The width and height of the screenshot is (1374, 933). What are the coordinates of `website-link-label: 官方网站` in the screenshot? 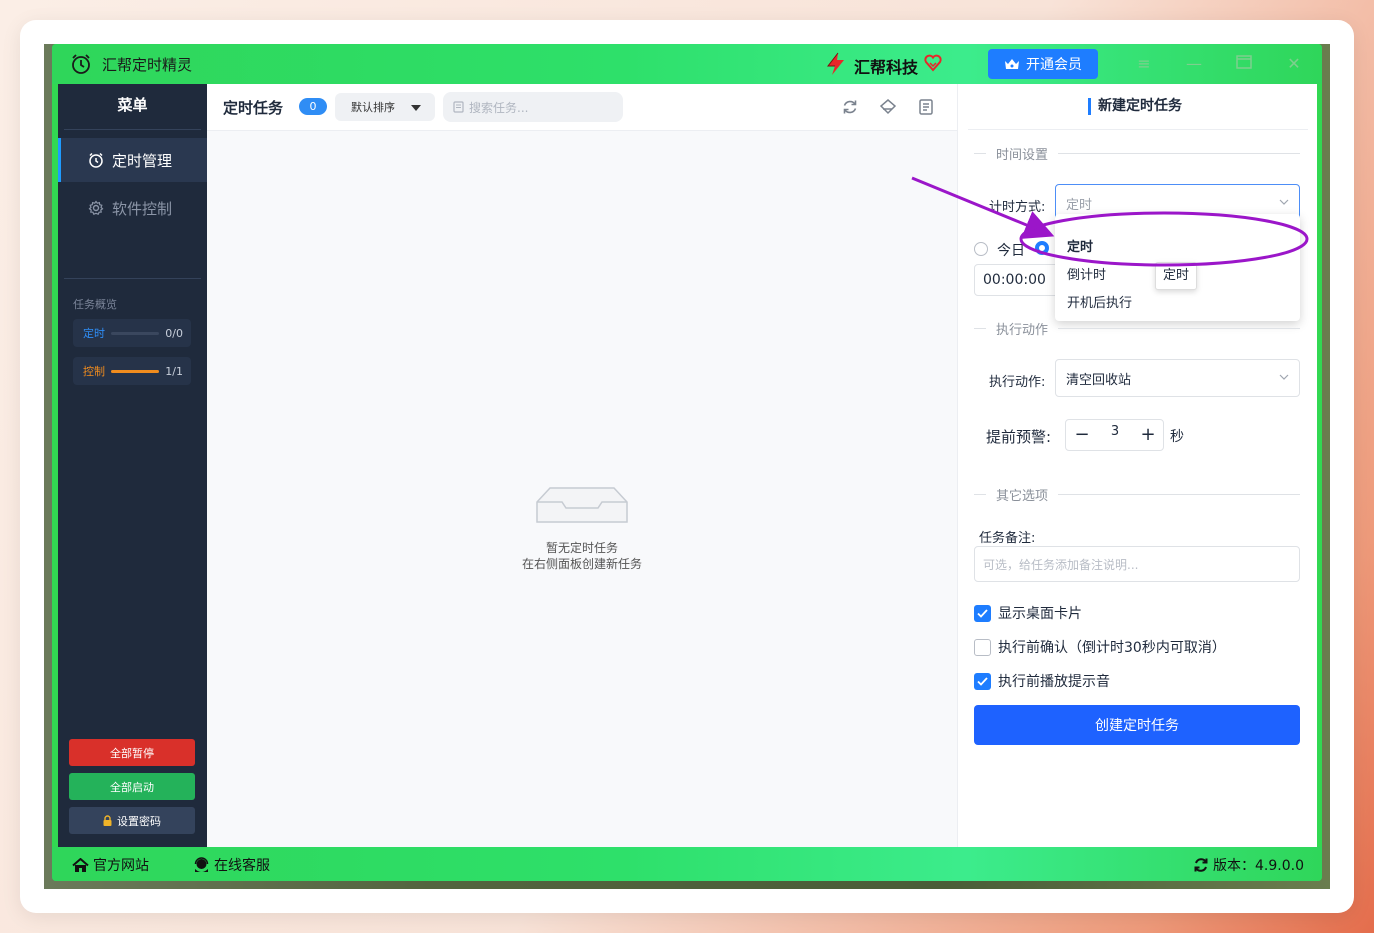 It's located at (121, 866).